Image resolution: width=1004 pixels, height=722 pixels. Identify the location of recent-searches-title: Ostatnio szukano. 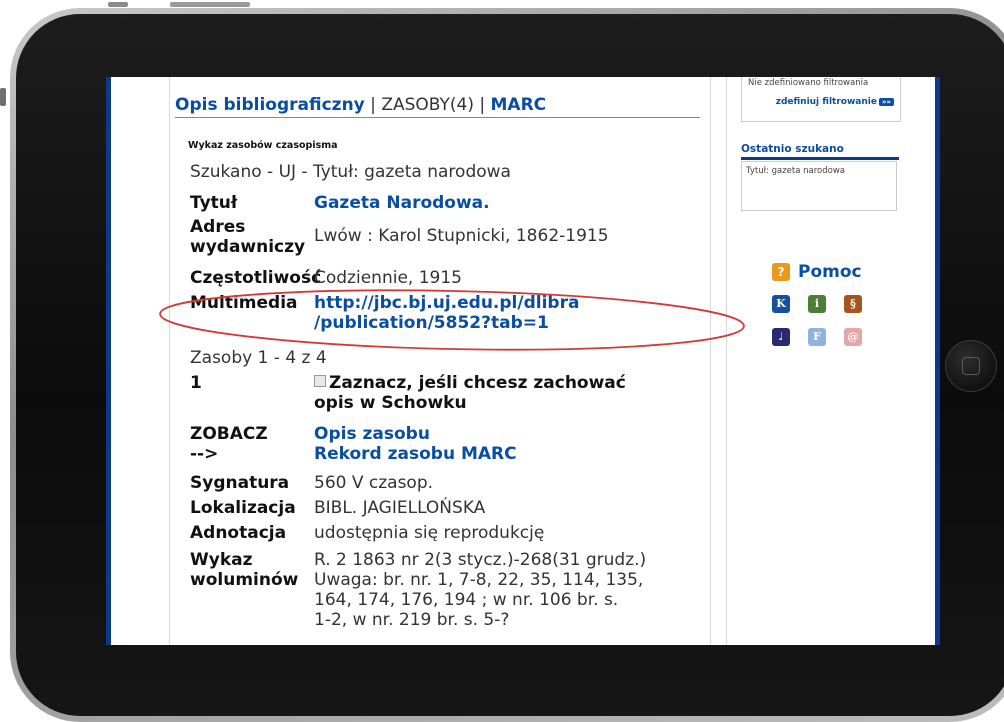
(820, 151).